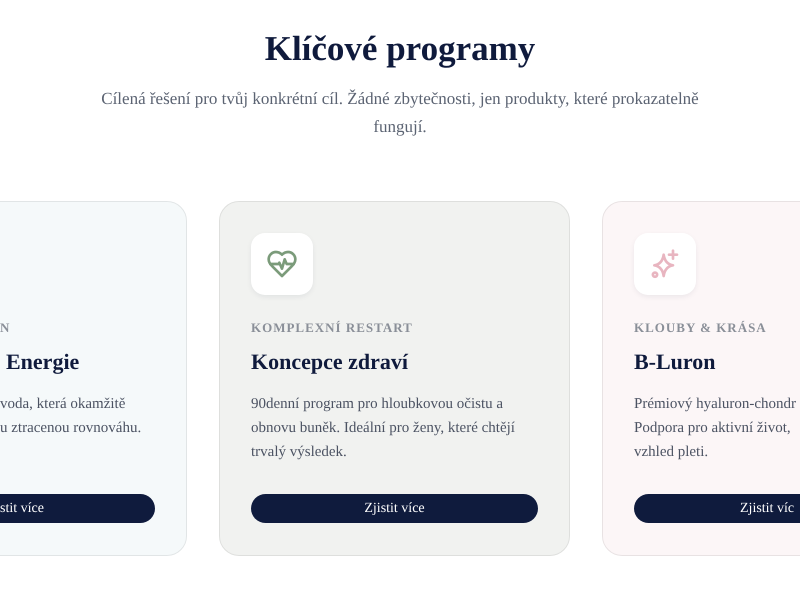 The height and width of the screenshot is (600, 800). What do you see at coordinates (717, 508) in the screenshot?
I see `learn-more-button: Zjistit víc` at bounding box center [717, 508].